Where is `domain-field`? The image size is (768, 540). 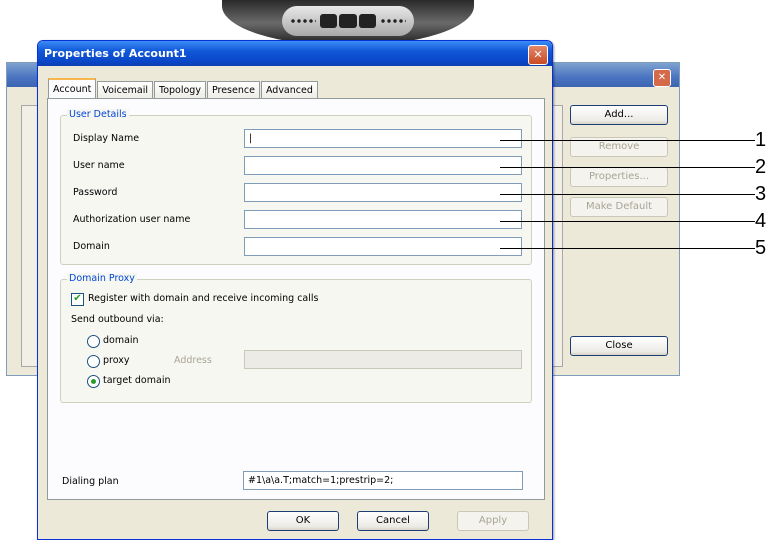
domain-field is located at coordinates (383, 246).